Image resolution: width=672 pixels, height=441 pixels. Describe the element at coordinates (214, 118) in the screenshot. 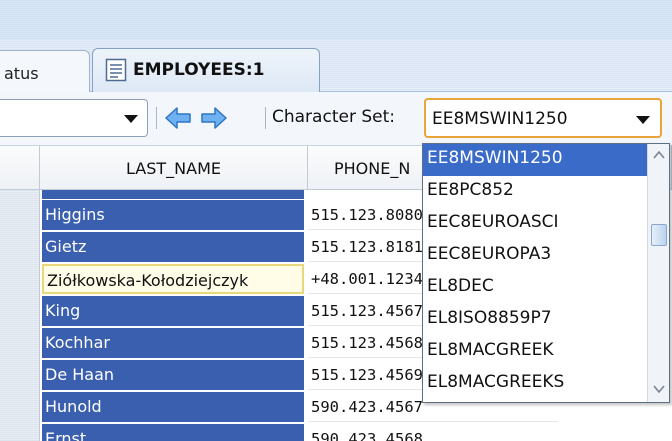

I see `next-arrow-icon` at that location.